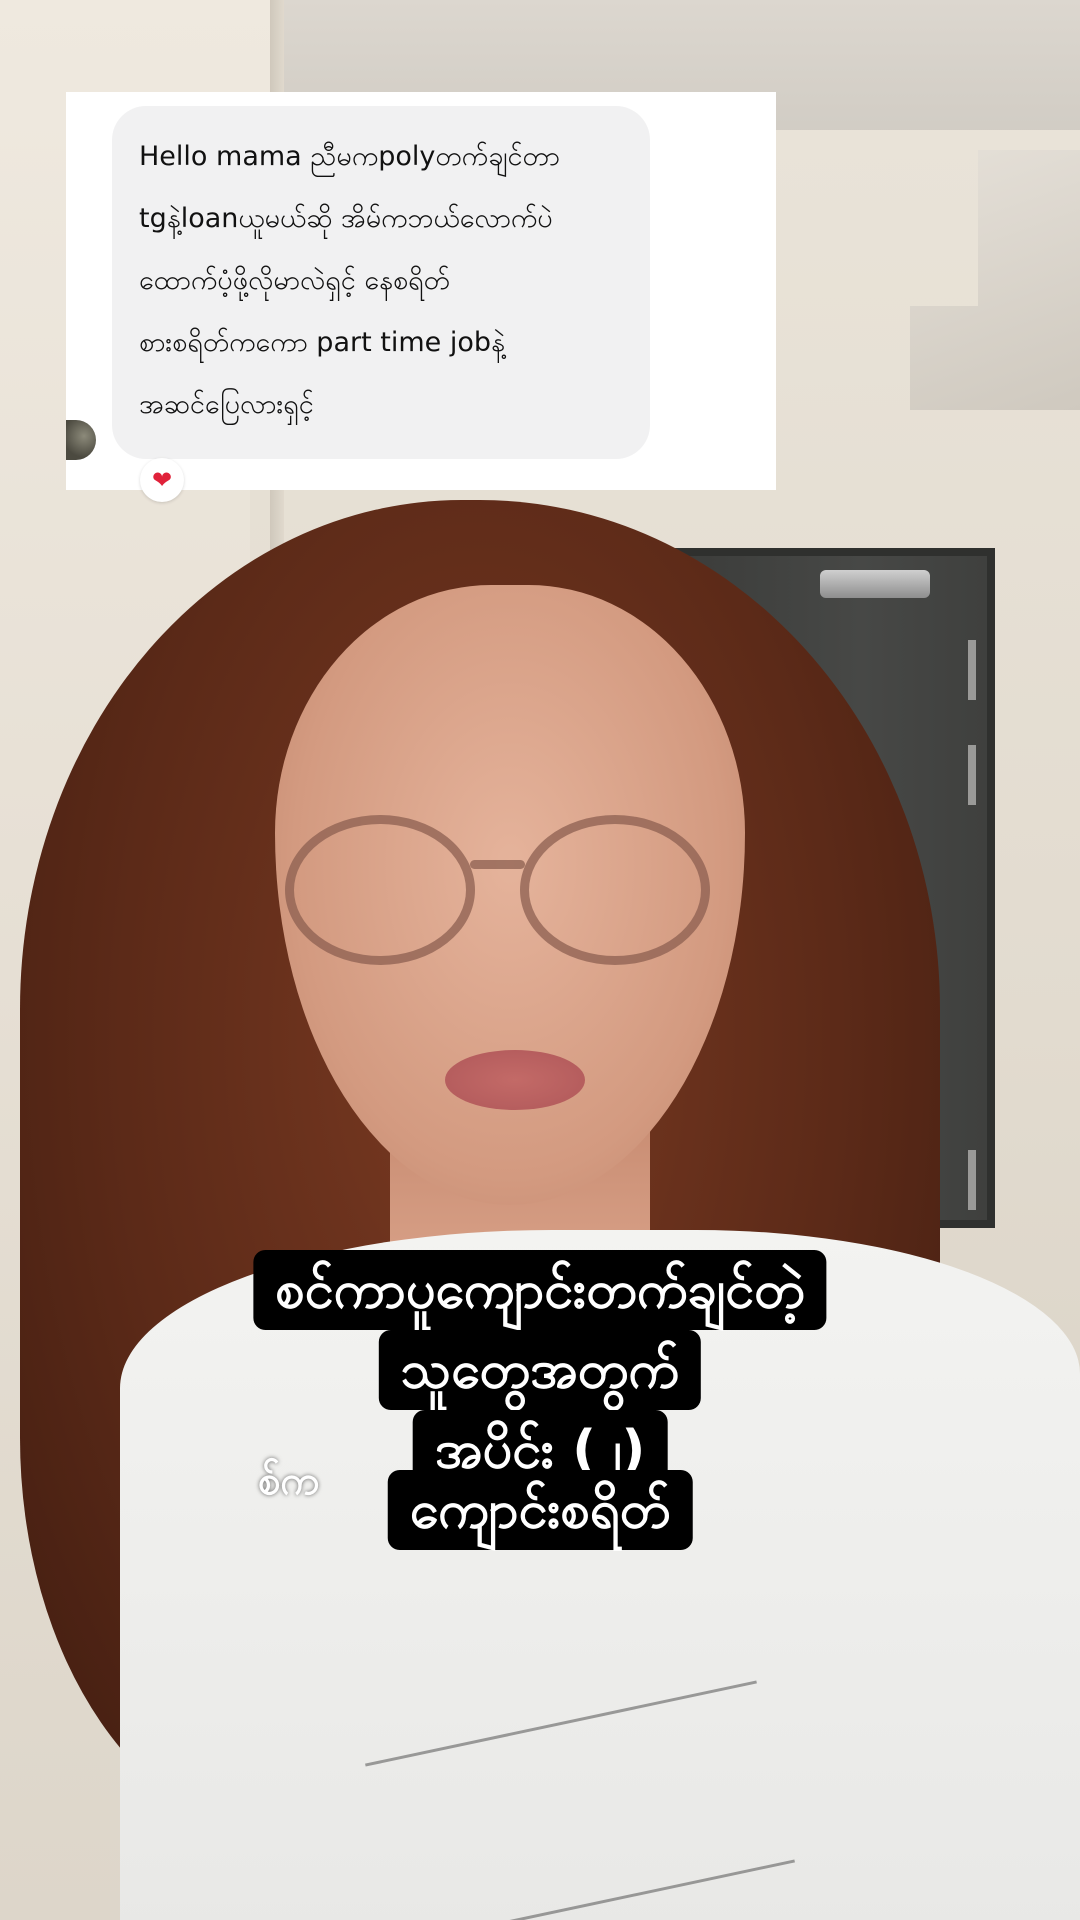 This screenshot has height=1920, width=1080. What do you see at coordinates (349, 156) in the screenshot?
I see `comment-text-line: Hello mama ညီမကpolyတက်ချင်တာ` at bounding box center [349, 156].